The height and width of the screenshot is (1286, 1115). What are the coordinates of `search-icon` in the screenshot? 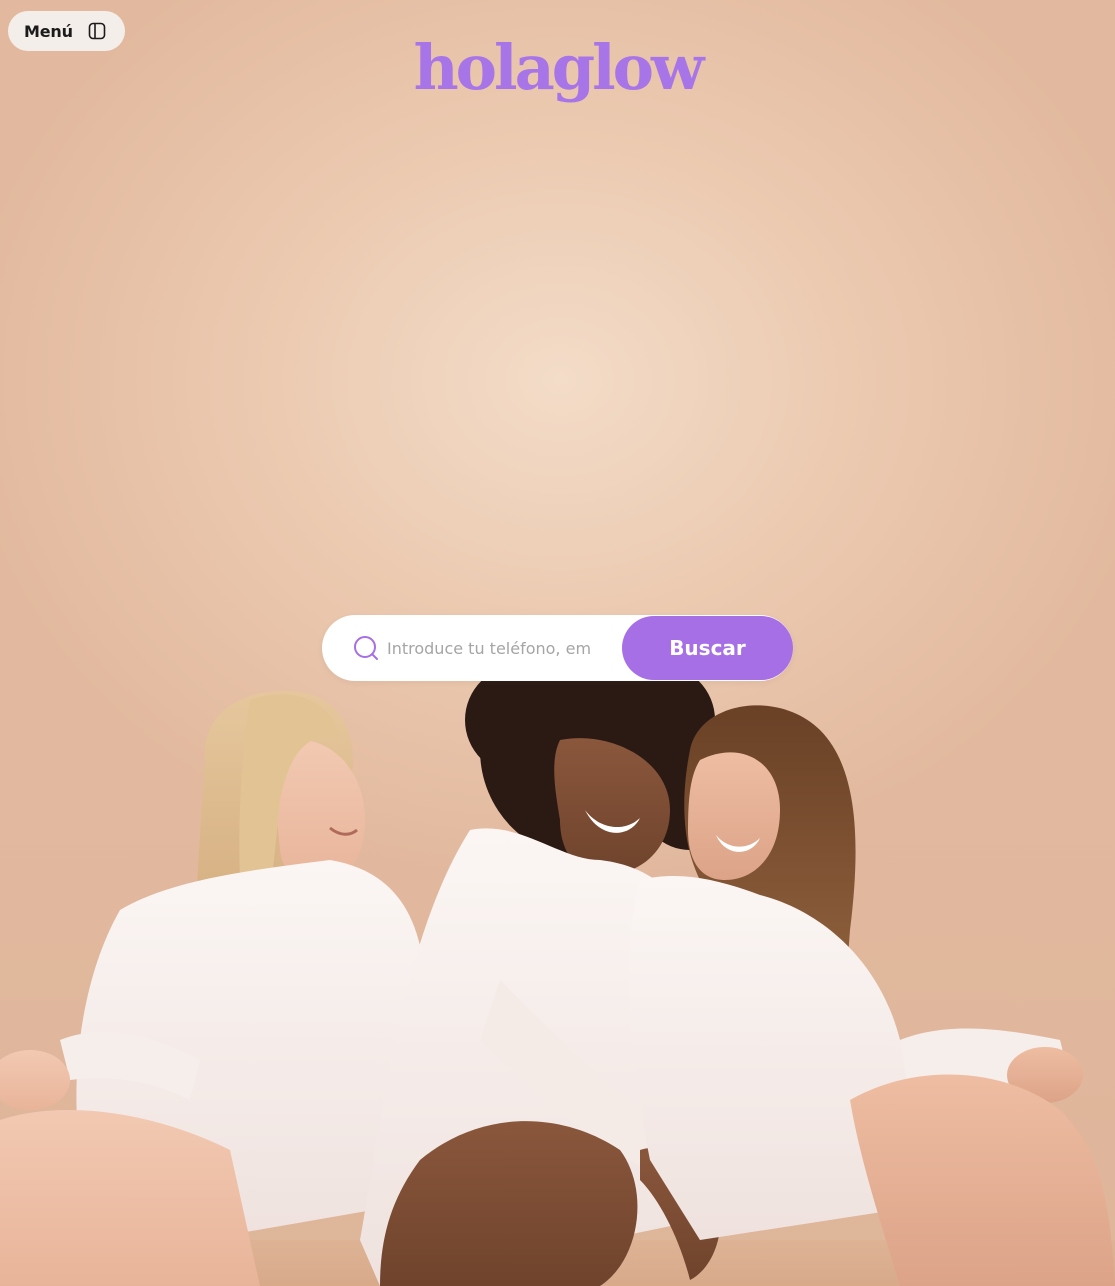 It's located at (366, 648).